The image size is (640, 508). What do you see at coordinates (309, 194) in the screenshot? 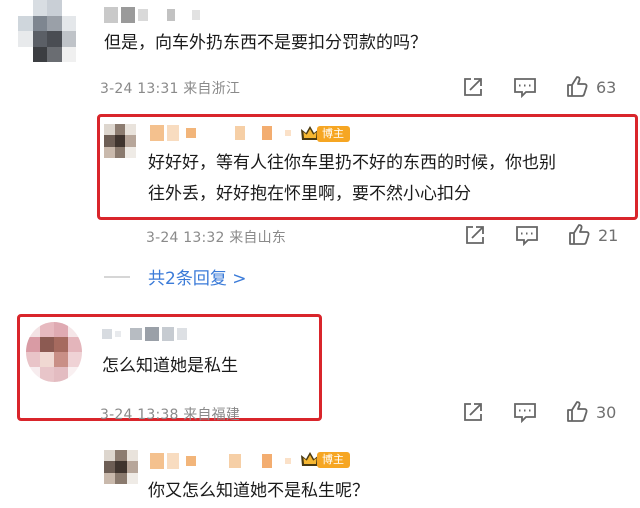
I see `comment-text: 往外丢，好好抱在怀里啊，要不然小心扣分` at bounding box center [309, 194].